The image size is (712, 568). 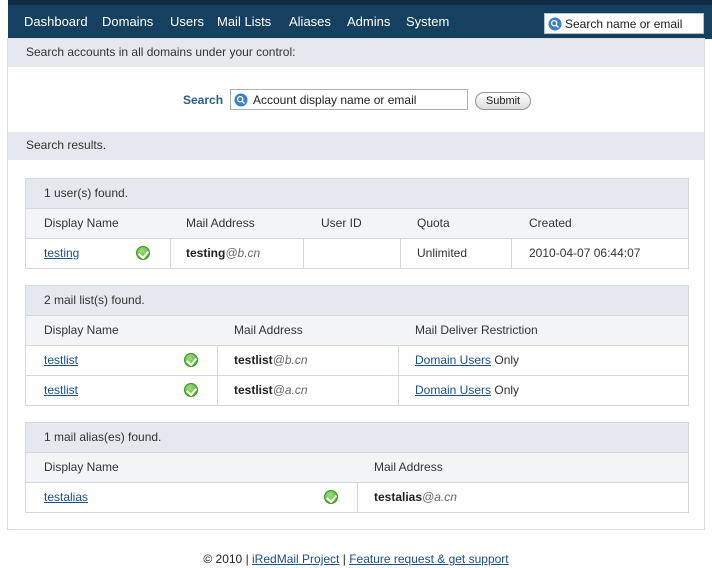 I want to click on aliases-header-row: Display Name Mail Address, so click(x=357, y=467).